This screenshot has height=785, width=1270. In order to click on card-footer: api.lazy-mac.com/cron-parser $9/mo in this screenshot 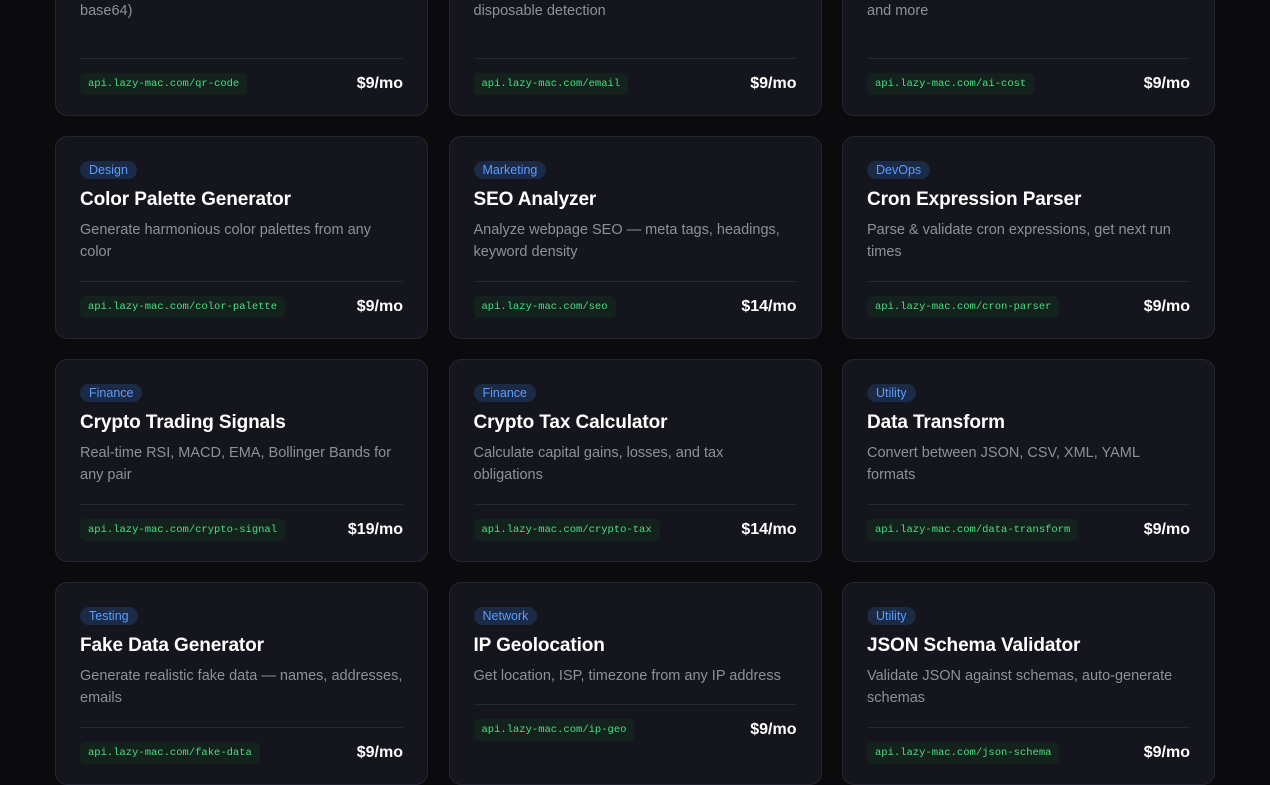, I will do `click(1028, 307)`.